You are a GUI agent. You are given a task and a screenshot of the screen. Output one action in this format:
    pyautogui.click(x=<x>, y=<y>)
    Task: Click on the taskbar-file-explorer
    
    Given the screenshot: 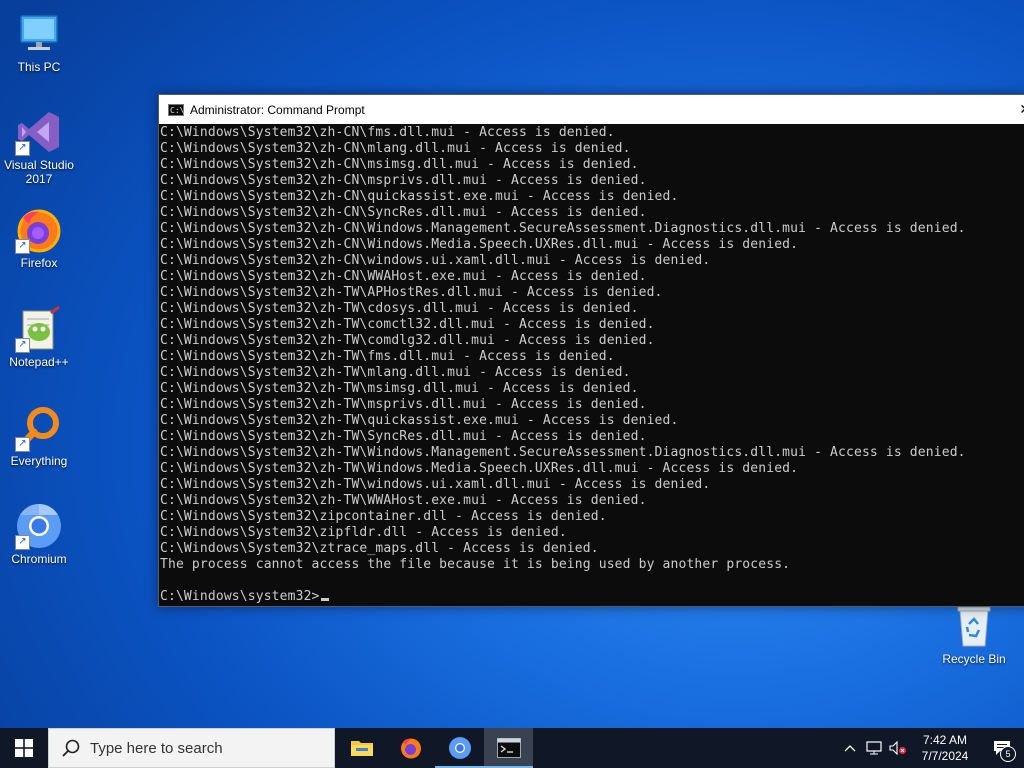 What is the action you would take?
    pyautogui.click(x=361, y=748)
    